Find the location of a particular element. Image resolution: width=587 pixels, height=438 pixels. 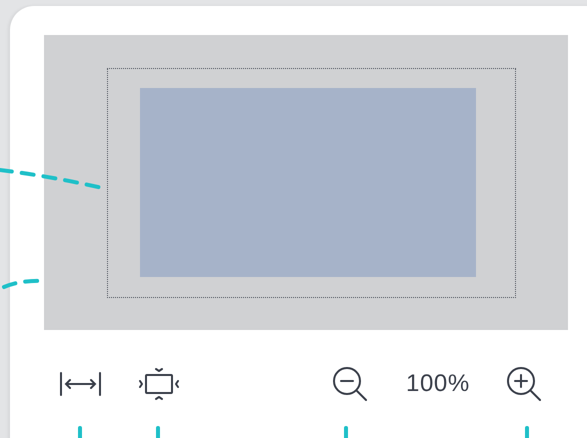

zoom-out-button is located at coordinates (350, 384).